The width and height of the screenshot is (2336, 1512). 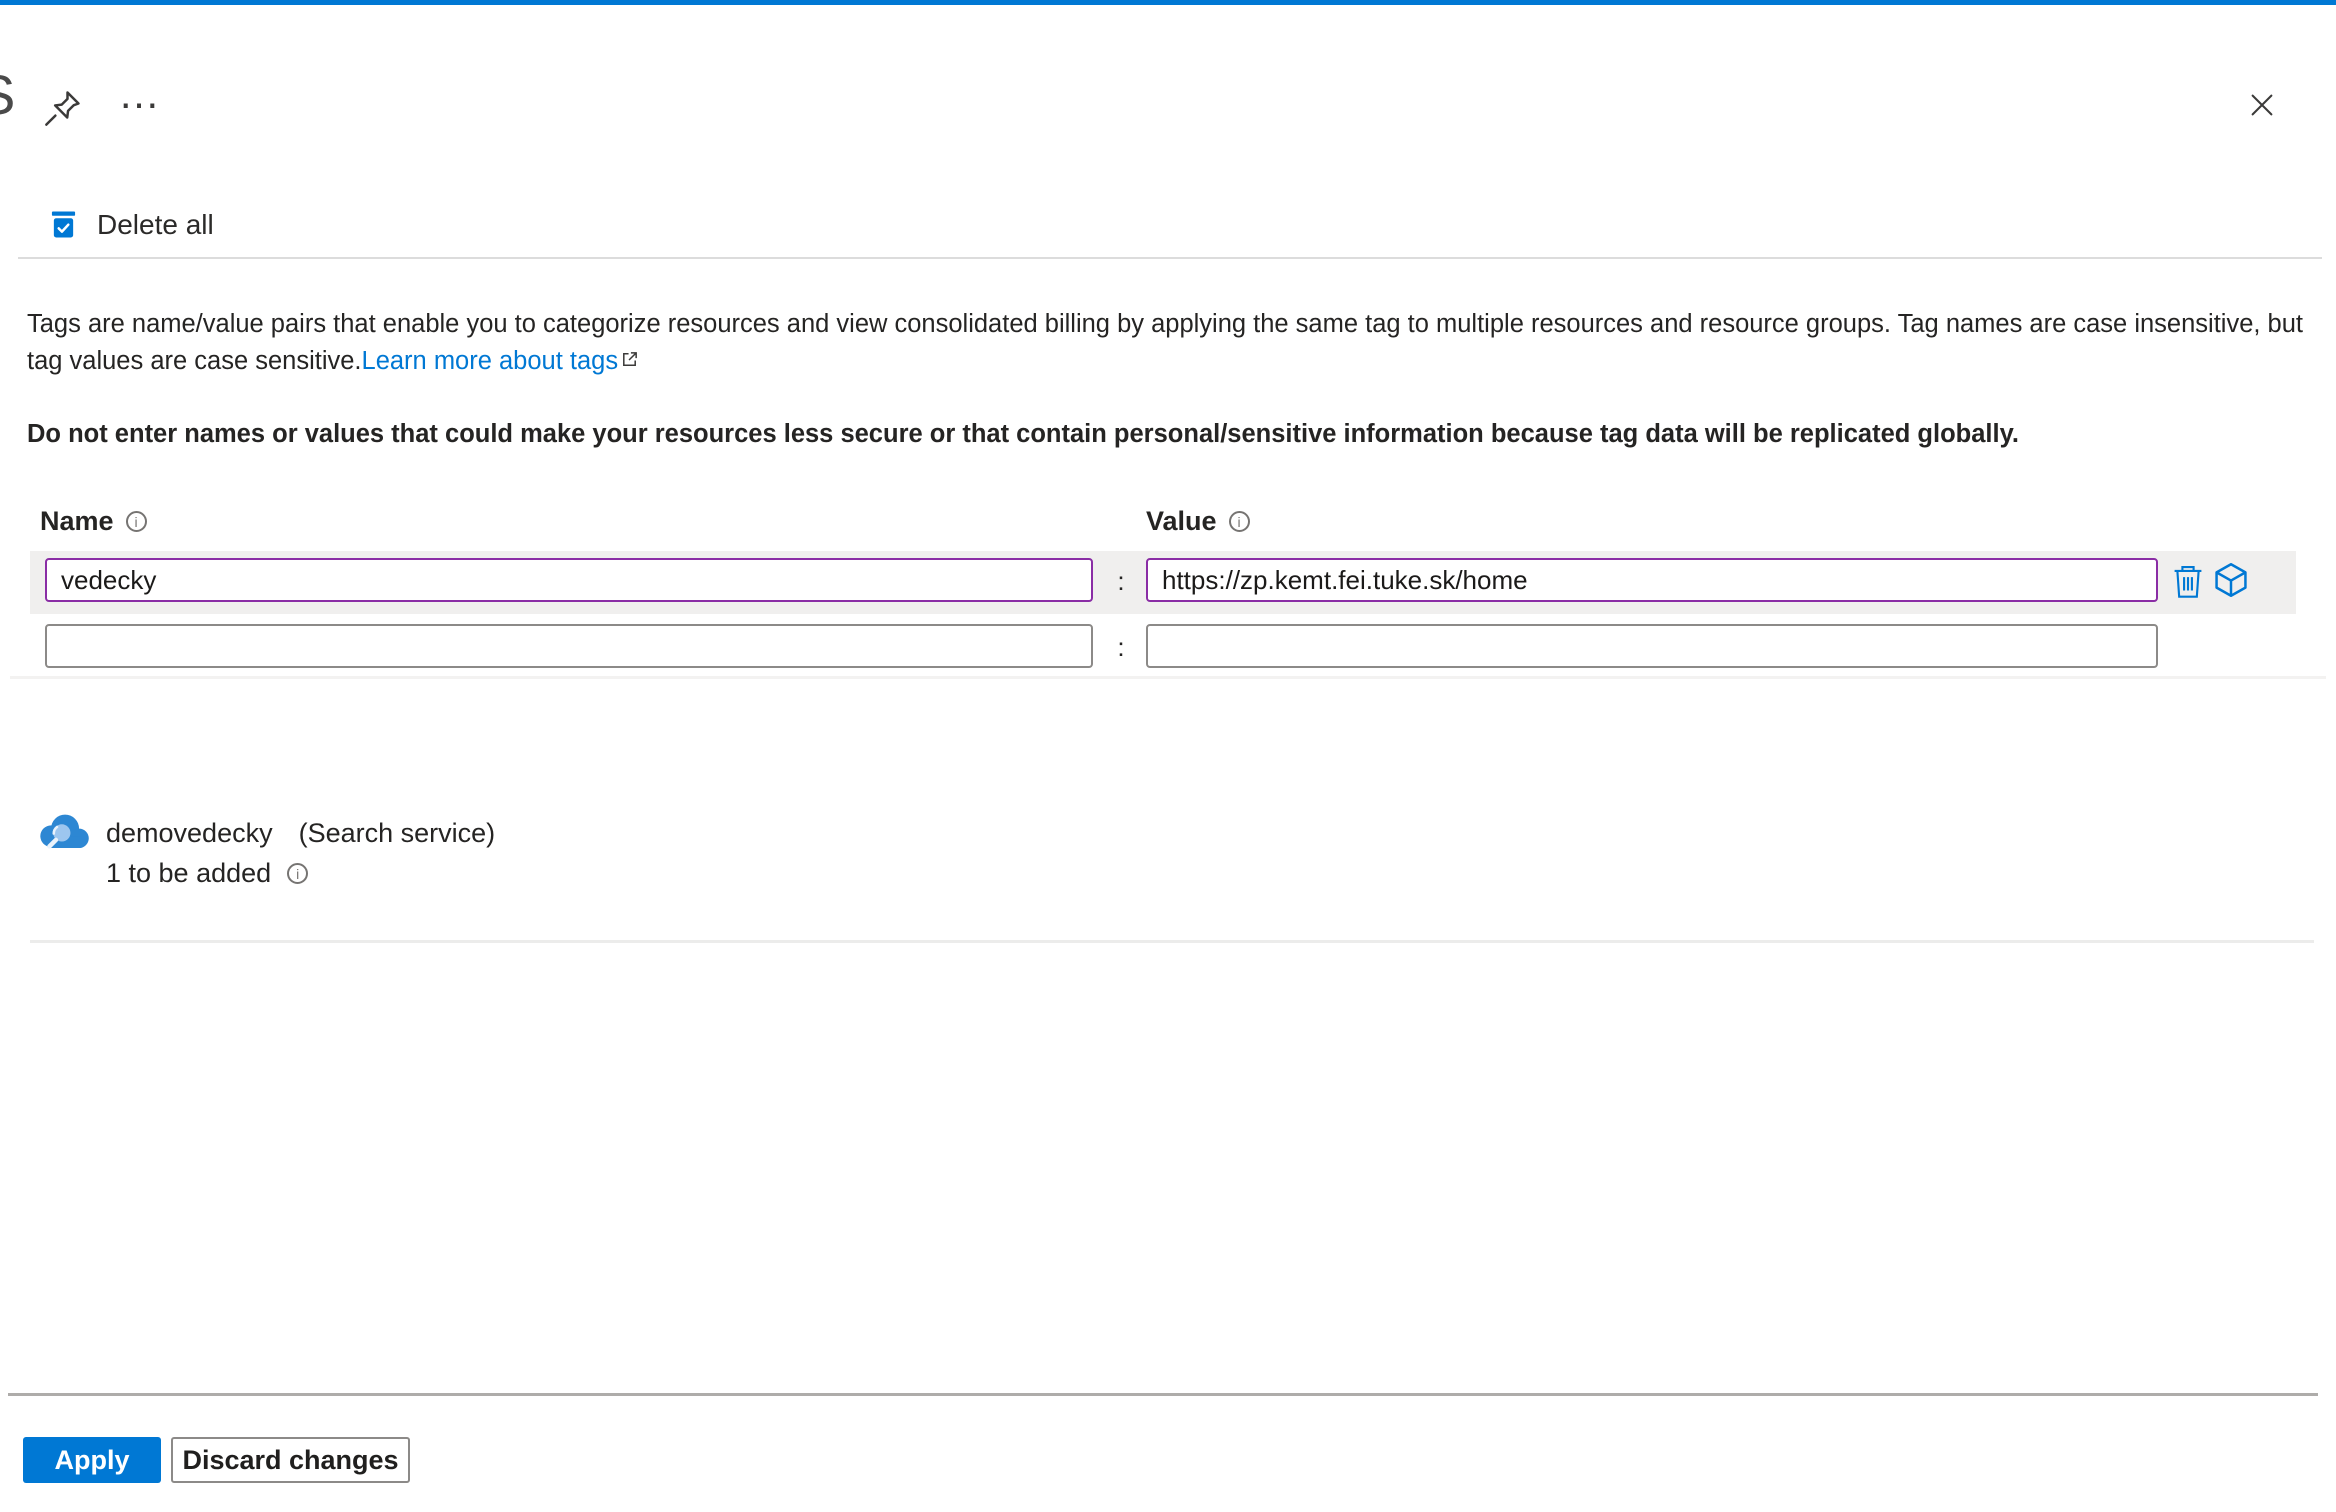 What do you see at coordinates (77, 521) in the screenshot?
I see `name-header-label: Name` at bounding box center [77, 521].